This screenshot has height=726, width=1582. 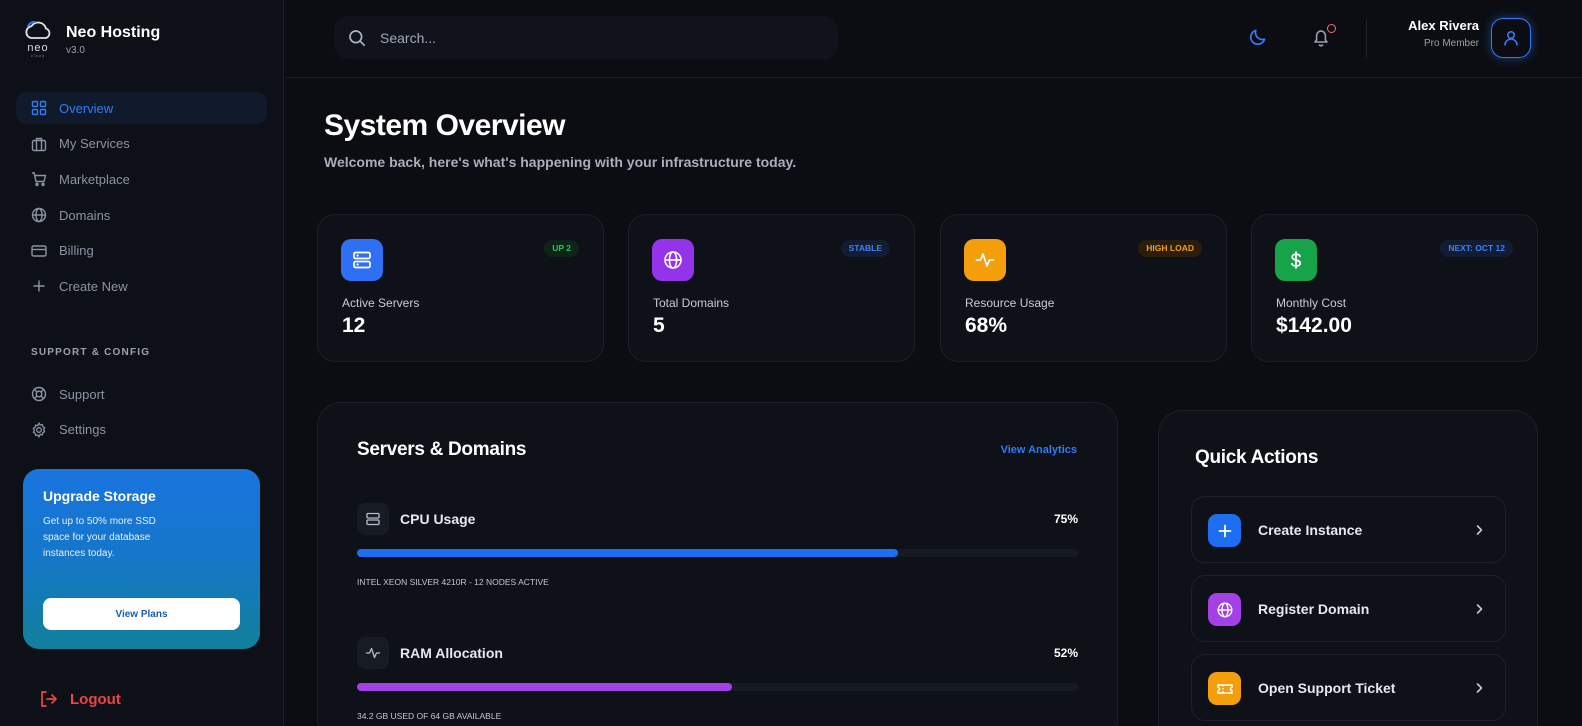 I want to click on dollar-icon, so click(x=1296, y=260).